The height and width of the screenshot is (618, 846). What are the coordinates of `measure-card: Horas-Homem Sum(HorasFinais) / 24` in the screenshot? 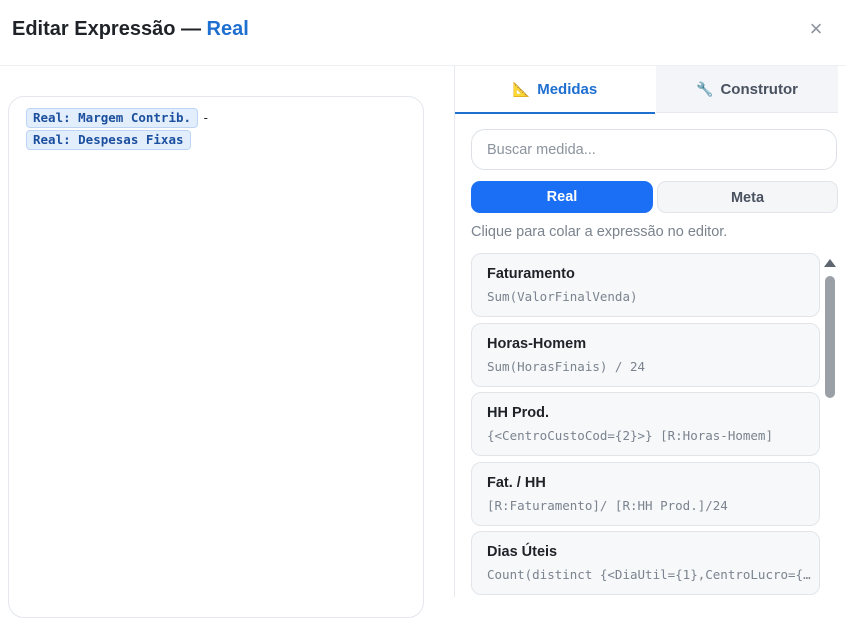 It's located at (645, 355).